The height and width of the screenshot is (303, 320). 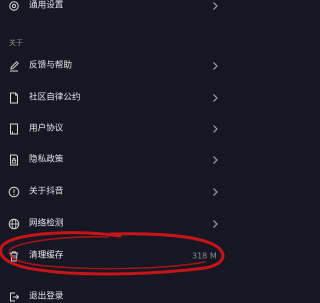 What do you see at coordinates (14, 160) in the screenshot?
I see `privacy-document-icon` at bounding box center [14, 160].